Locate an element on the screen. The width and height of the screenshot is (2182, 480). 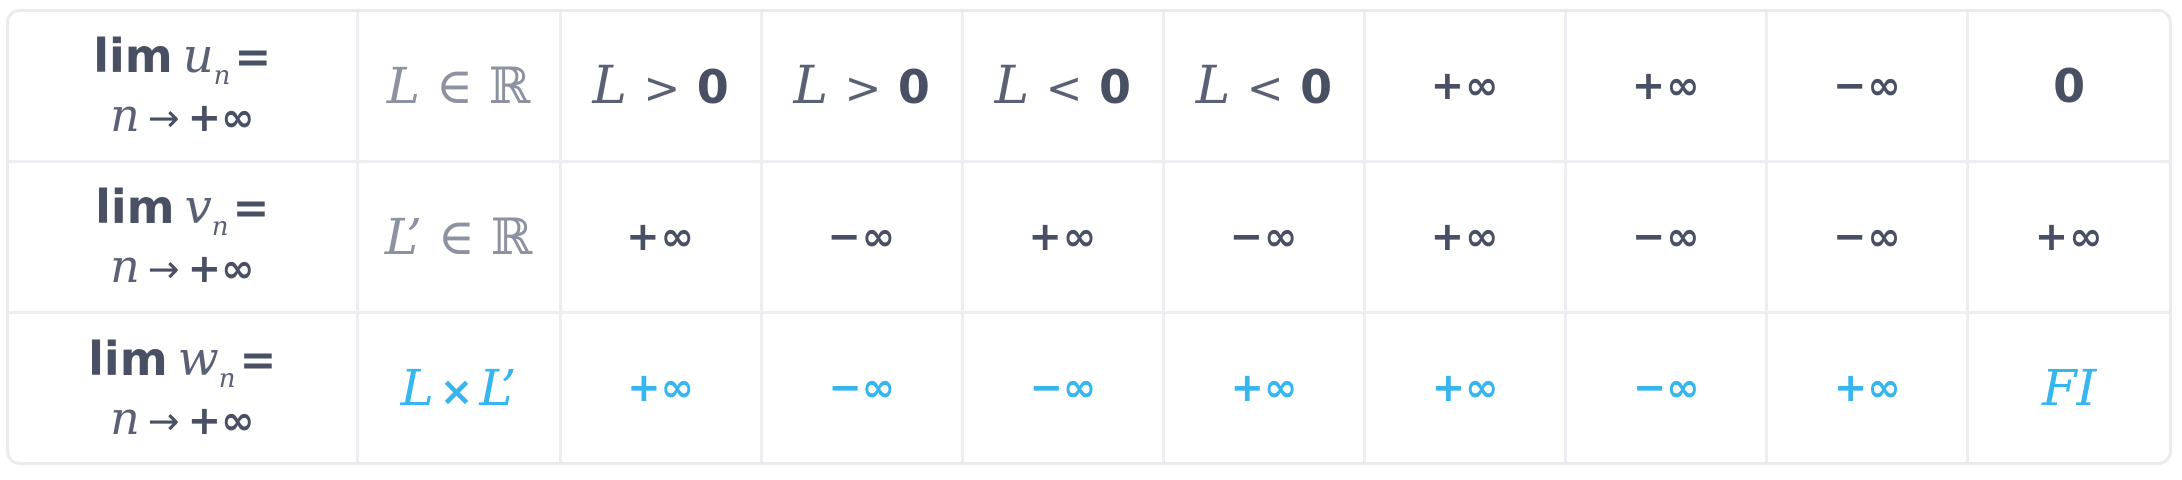
cell-w-5: +∞ is located at coordinates (1465, 386).